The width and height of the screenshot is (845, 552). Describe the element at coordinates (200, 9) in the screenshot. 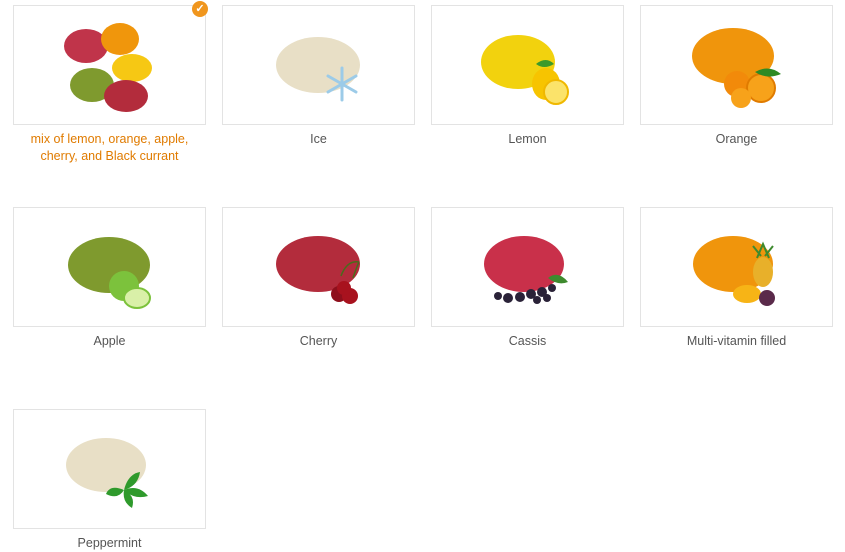

I see `selected-check-icon: ✓` at that location.